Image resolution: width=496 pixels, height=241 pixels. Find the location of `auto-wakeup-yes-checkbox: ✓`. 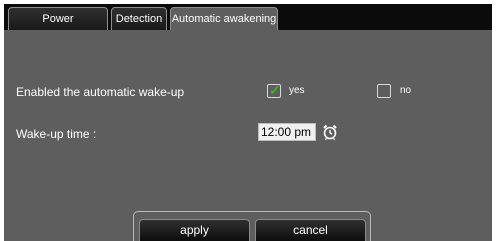

auto-wakeup-yes-checkbox: ✓ is located at coordinates (274, 90).